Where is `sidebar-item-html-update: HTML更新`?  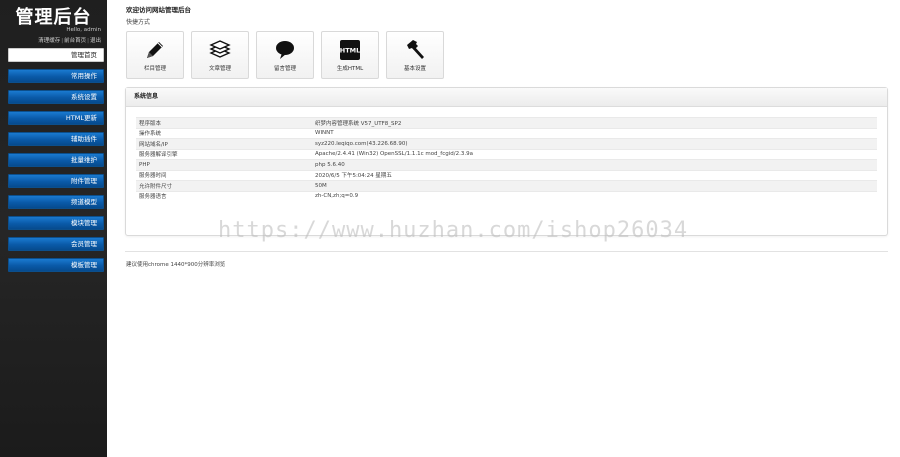 sidebar-item-html-update: HTML更新 is located at coordinates (56, 118).